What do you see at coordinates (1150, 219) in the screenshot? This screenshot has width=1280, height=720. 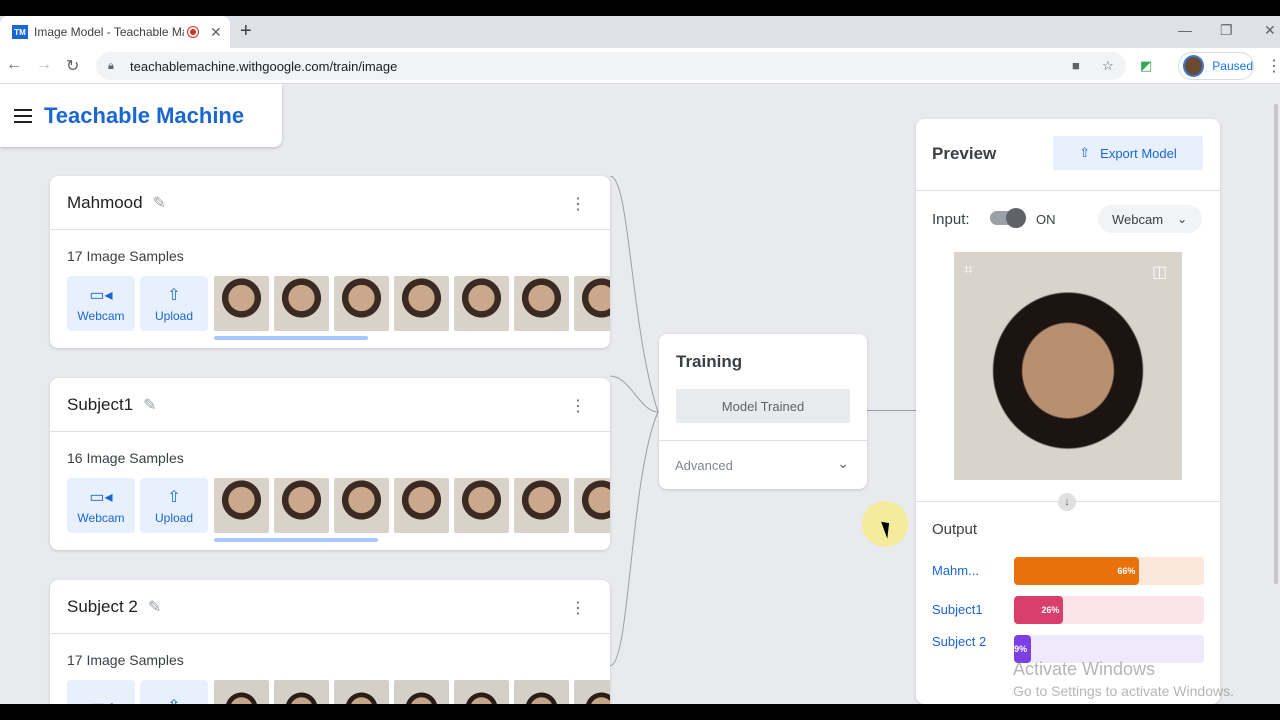 I see `input-source-select: Webcam ⌄` at bounding box center [1150, 219].